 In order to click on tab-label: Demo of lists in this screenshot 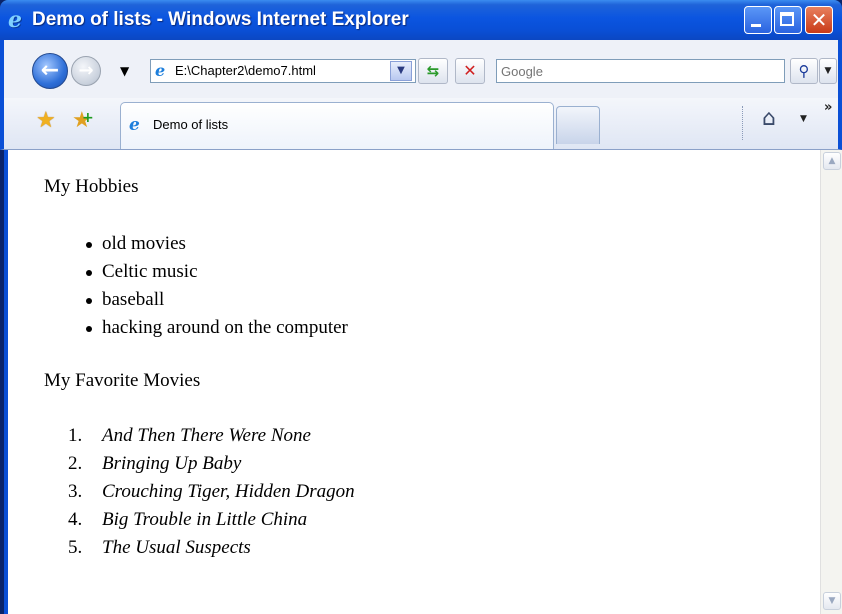, I will do `click(191, 124)`.